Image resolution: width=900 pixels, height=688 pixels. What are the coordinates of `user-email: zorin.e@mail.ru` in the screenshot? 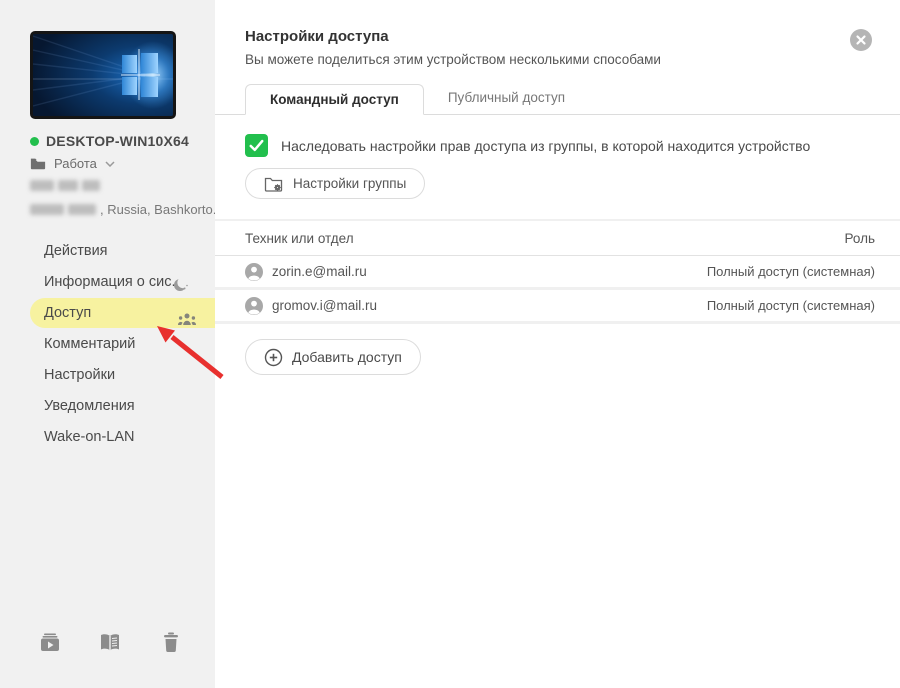 It's located at (319, 271).